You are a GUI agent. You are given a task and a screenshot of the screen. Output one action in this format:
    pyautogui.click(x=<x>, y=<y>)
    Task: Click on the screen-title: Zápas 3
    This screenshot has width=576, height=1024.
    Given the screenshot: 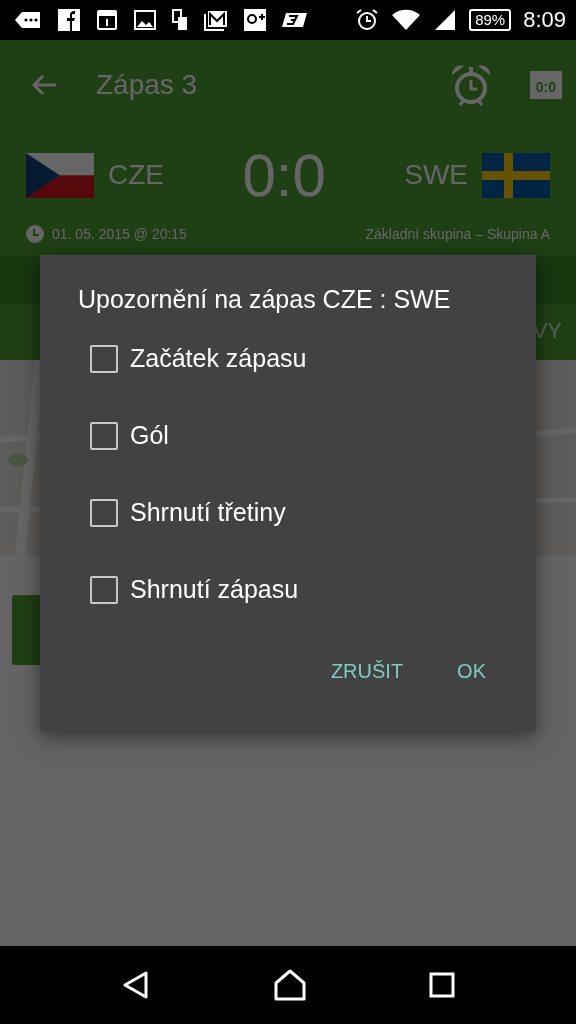 What is the action you would take?
    pyautogui.click(x=147, y=85)
    